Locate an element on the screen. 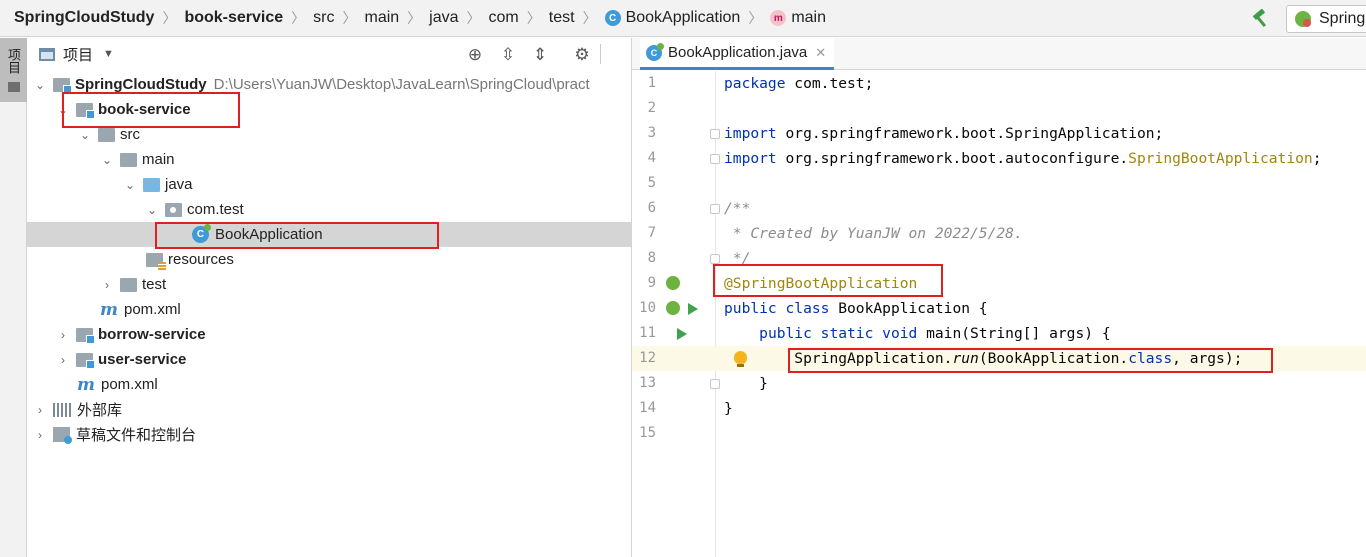 This screenshot has width=1366, height=557. module-folder-icon is located at coordinates (62, 85).